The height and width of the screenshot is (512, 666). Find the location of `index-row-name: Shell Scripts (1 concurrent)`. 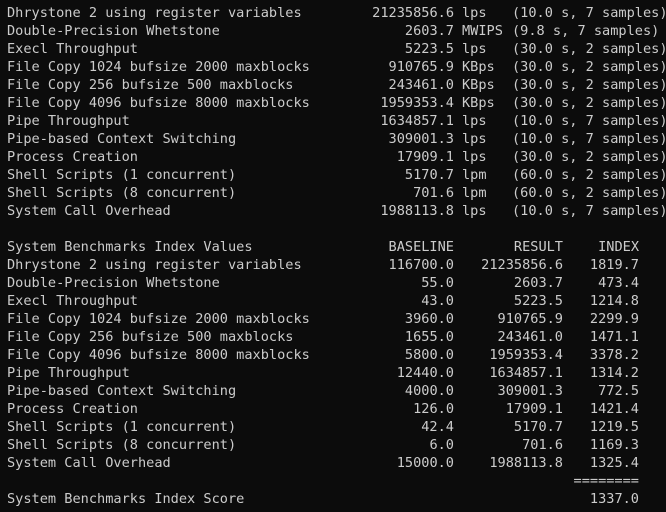

index-row-name: Shell Scripts (1 concurrent) is located at coordinates (122, 427).